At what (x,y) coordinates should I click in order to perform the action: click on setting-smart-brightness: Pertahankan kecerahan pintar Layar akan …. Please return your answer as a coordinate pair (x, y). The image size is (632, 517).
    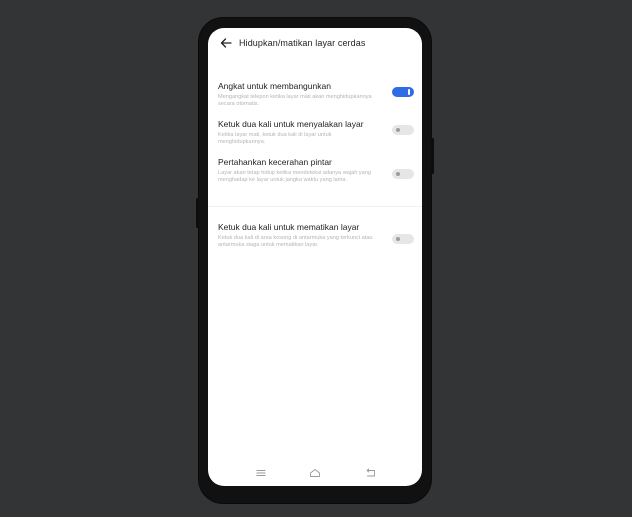
    Looking at the image, I should click on (316, 177).